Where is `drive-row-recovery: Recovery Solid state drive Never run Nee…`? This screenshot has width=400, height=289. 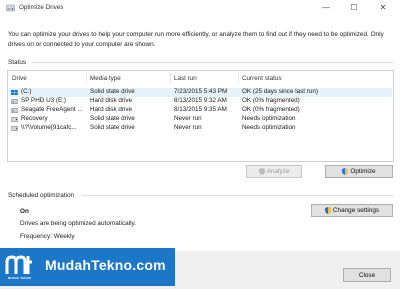 drive-row-recovery: Recovery Solid state drive Never run Nee… is located at coordinates (200, 119).